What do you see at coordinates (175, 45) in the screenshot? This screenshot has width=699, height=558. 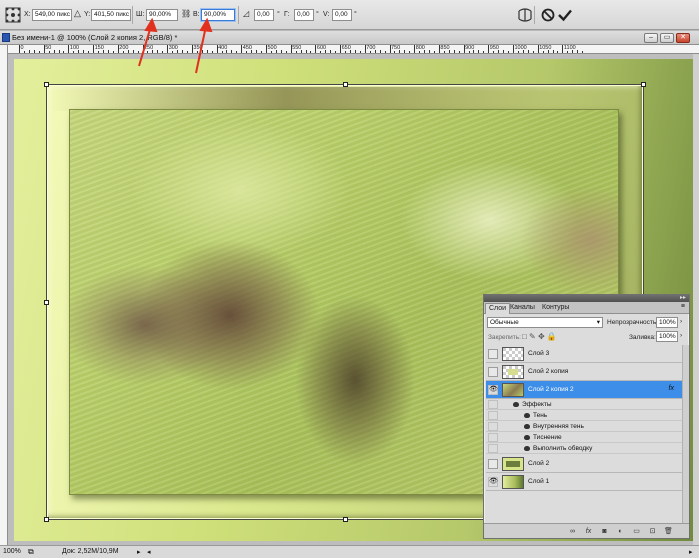 I see `annotation-arrows` at bounding box center [175, 45].